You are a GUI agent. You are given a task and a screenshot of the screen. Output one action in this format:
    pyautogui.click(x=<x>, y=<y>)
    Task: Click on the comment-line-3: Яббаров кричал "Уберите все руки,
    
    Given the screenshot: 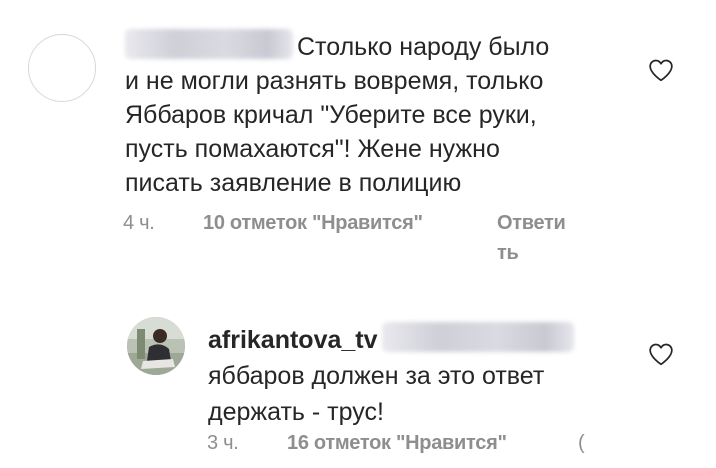 What is the action you would take?
    pyautogui.click(x=331, y=115)
    